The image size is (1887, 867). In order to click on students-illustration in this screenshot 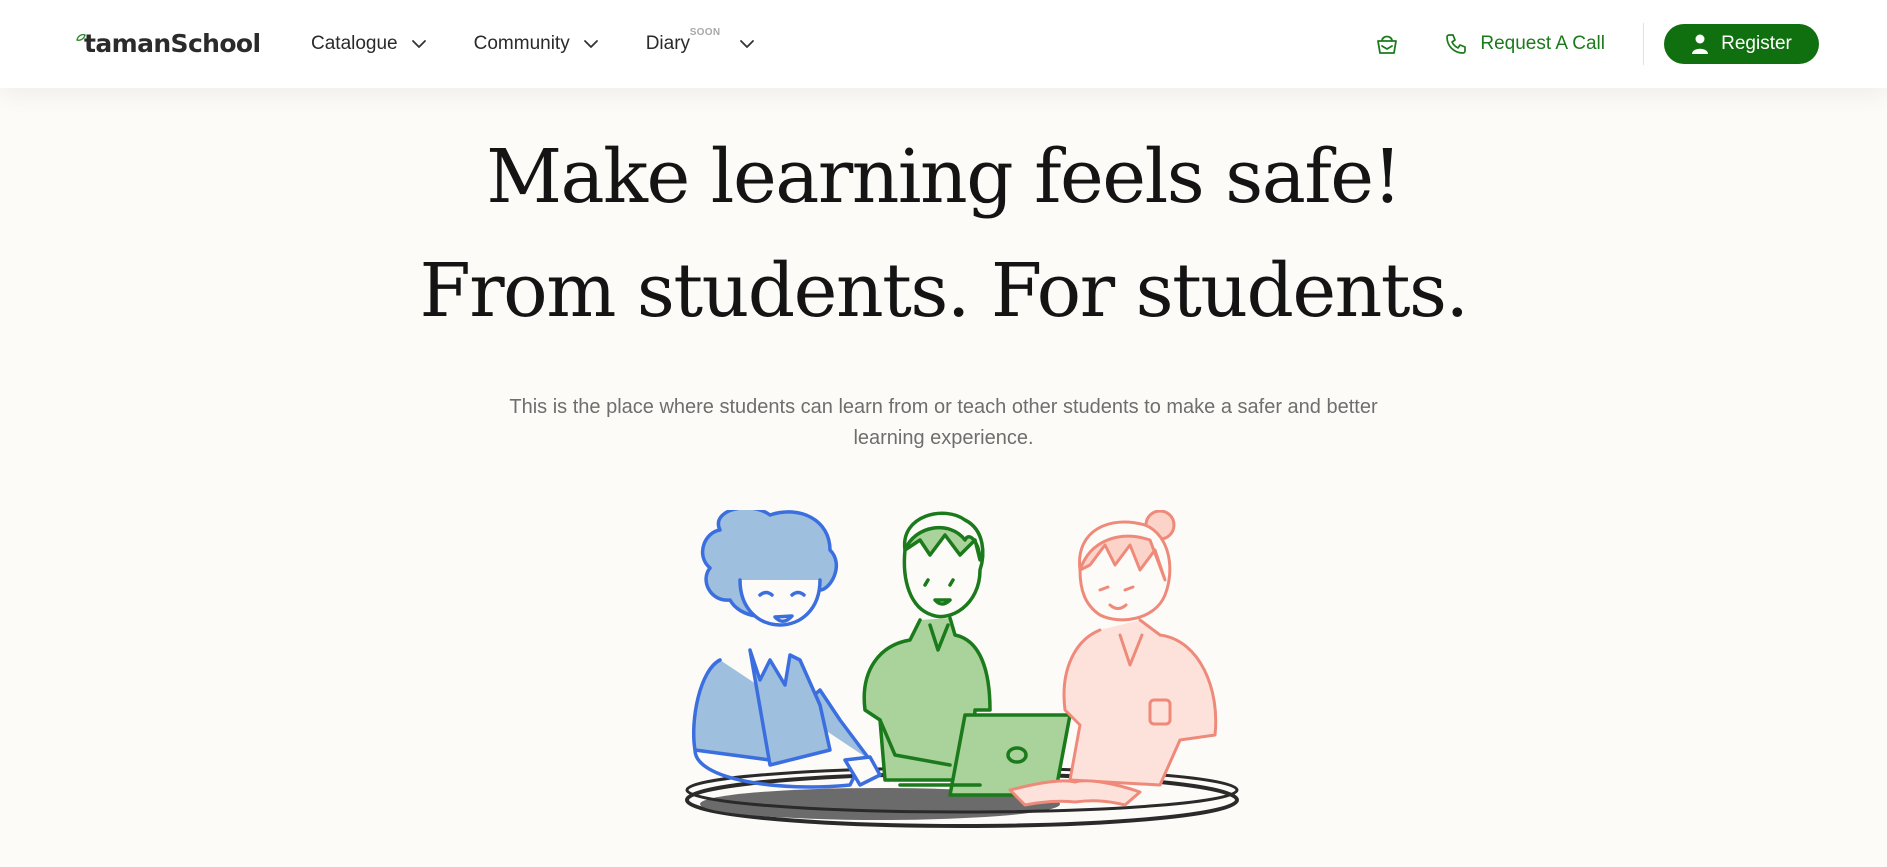, I will do `click(962, 669)`.